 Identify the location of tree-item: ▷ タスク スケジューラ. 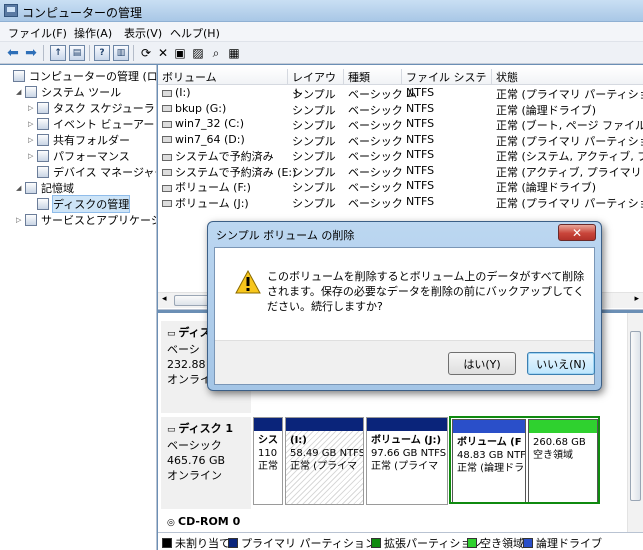
(91, 108).